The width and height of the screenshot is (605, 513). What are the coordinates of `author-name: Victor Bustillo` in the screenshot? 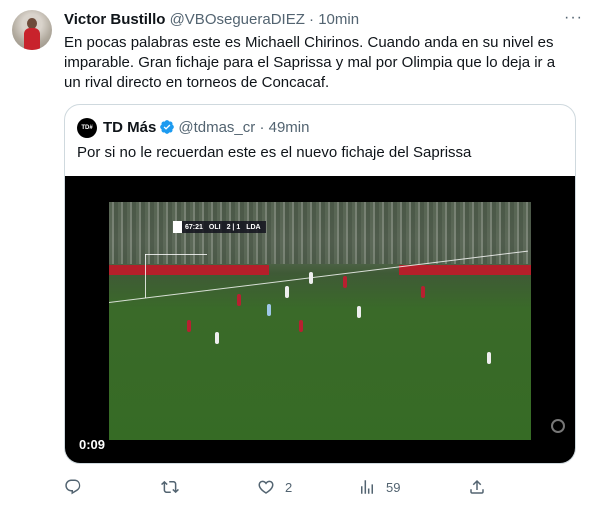 It's located at (114, 19).